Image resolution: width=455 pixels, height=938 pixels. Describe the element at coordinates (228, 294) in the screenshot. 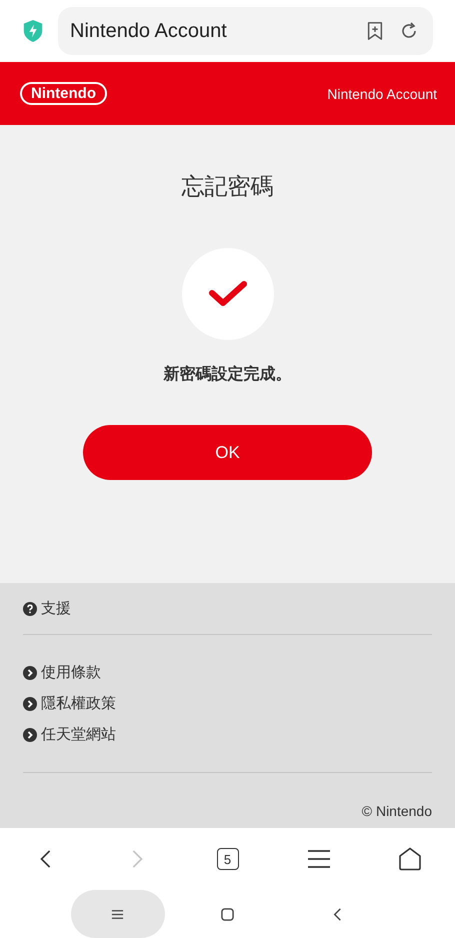

I see `check-icon` at that location.